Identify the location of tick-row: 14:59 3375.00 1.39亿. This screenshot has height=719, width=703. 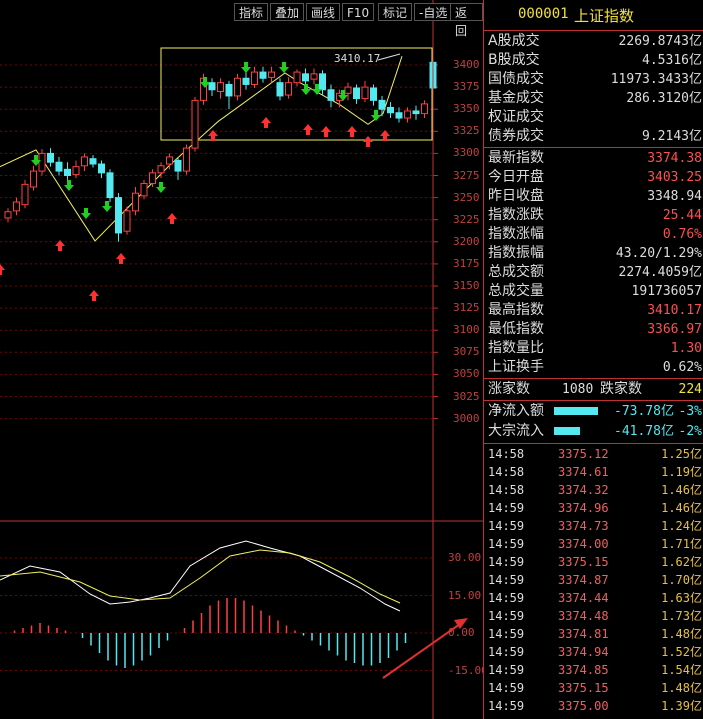
(593, 706).